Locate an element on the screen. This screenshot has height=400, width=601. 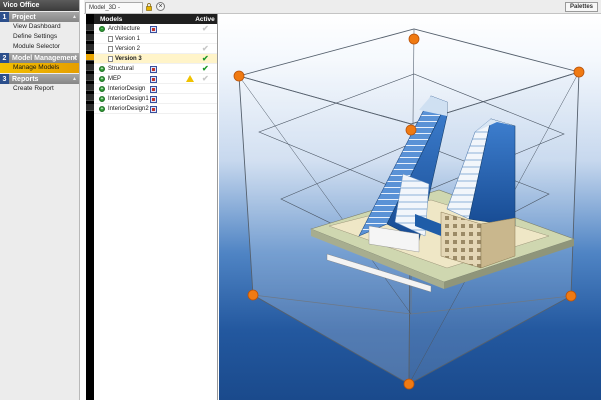
mep-model-icon is located at coordinates (153, 79).